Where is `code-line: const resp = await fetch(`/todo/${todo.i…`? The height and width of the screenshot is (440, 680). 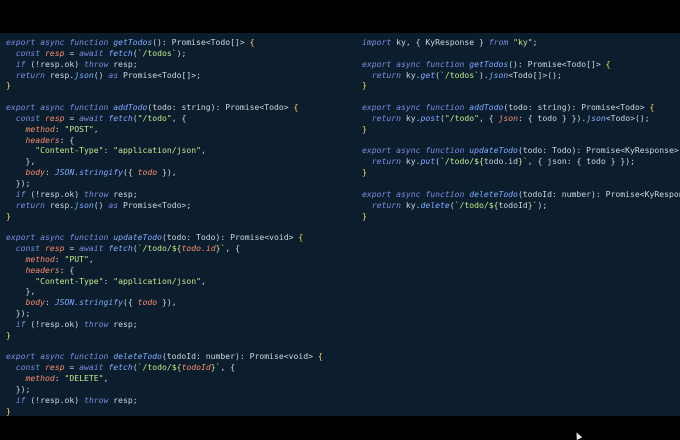
code-line: const resp = await fetch(`/todo/${todo.i… is located at coordinates (164, 248).